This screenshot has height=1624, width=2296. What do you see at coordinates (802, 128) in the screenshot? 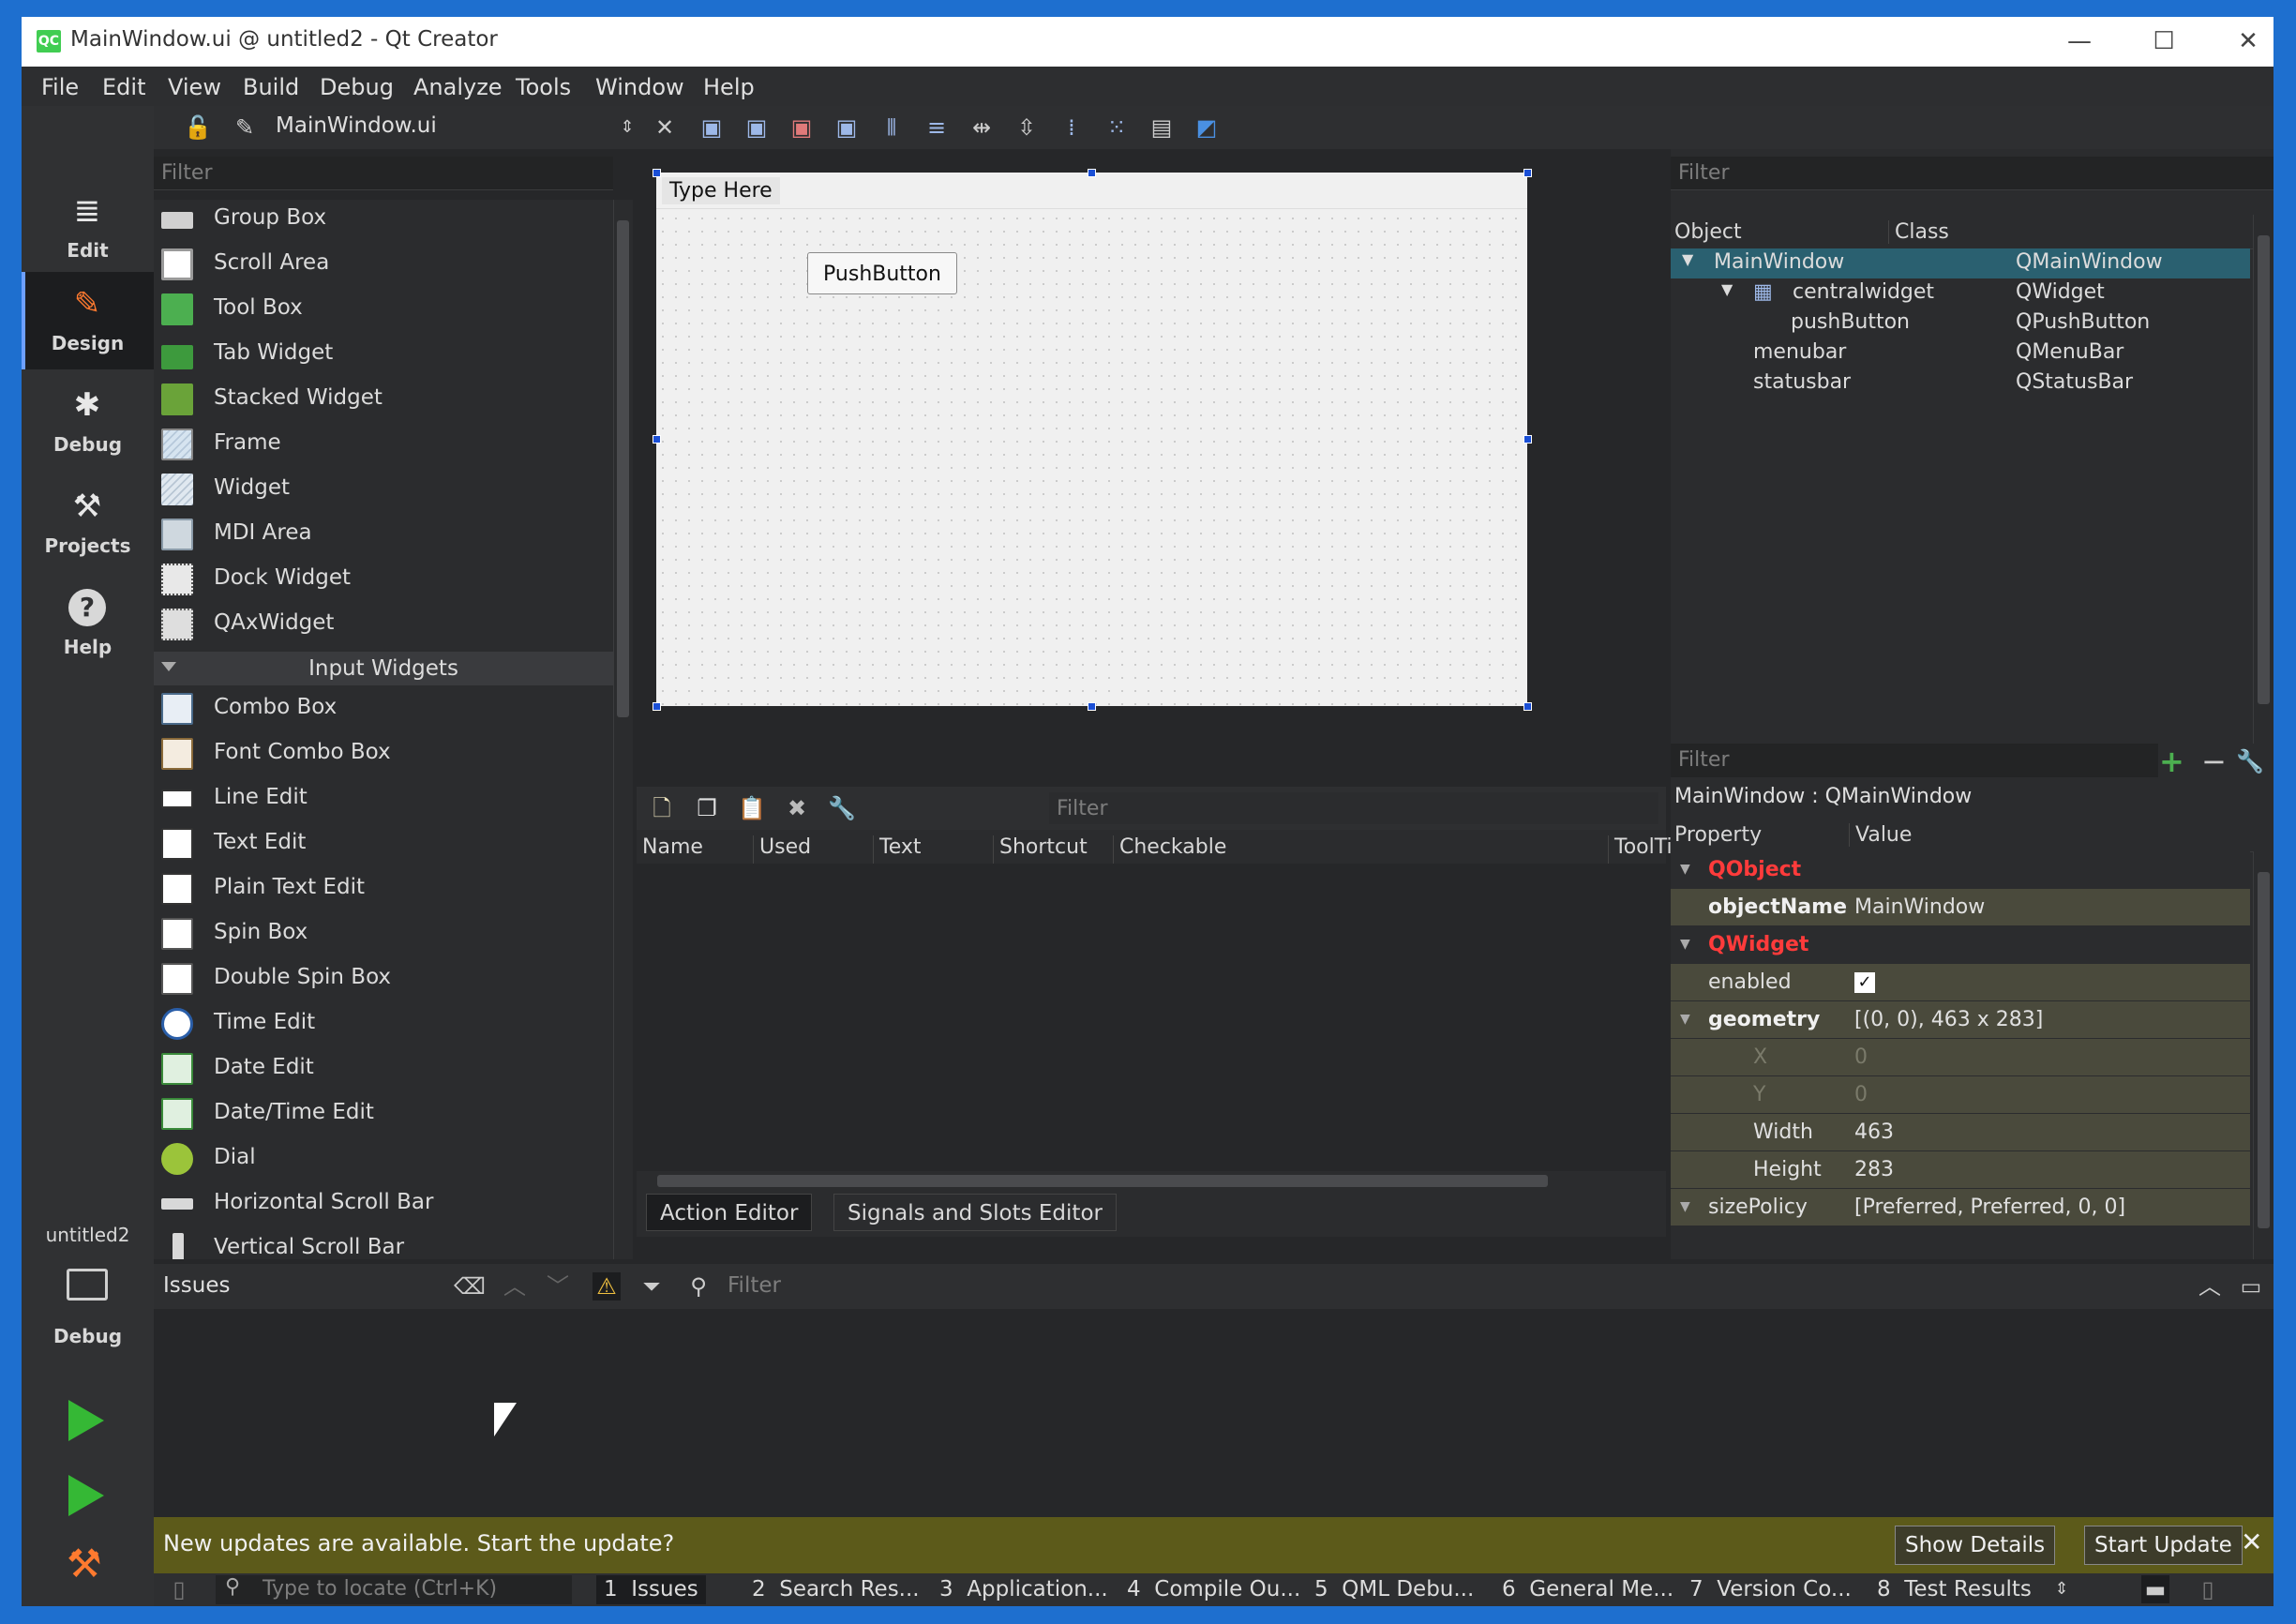
I see `edit-buddies-icon: ▣` at bounding box center [802, 128].